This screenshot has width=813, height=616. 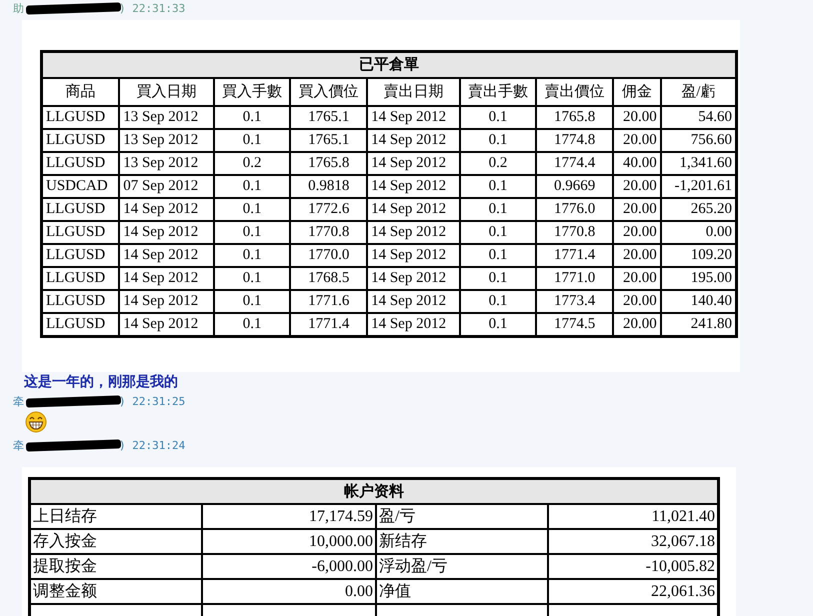 What do you see at coordinates (152, 445) in the screenshot?
I see `message-time: ) 22:31:24` at bounding box center [152, 445].